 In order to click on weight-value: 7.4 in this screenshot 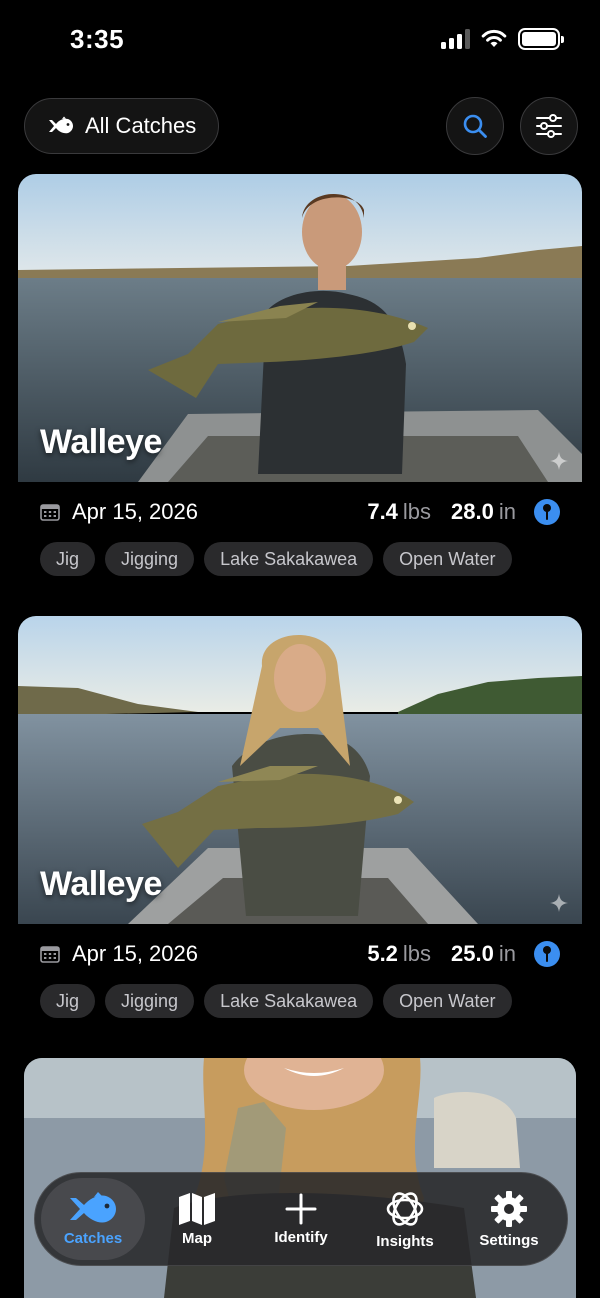, I will do `click(382, 511)`.